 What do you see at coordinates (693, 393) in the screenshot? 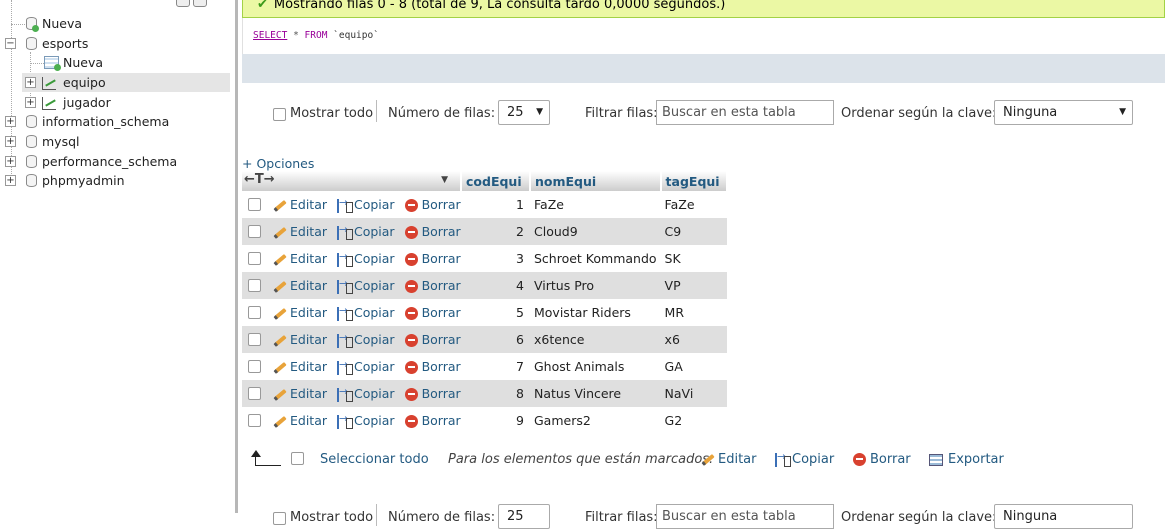
I see `cell-tagequi: NaVi` at bounding box center [693, 393].